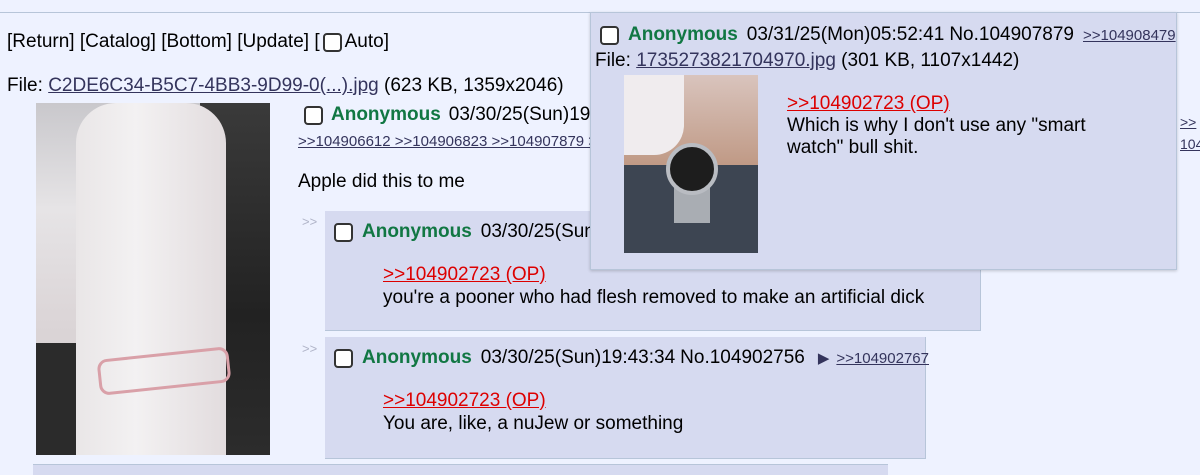  I want to click on popup-text-line1: Which is why I don't use any "smart, so click(936, 125).